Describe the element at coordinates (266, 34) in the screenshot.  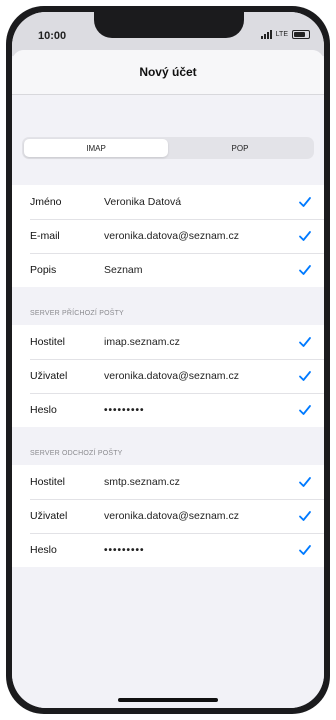
I see `signal-icon` at that location.